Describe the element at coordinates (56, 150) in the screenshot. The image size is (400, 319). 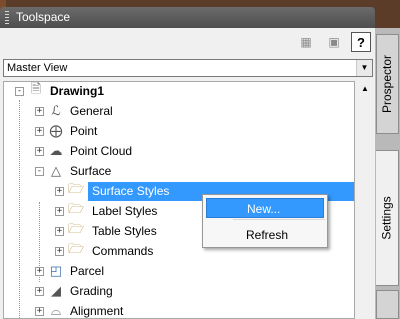
I see `point-cloud-icon: ☁` at that location.